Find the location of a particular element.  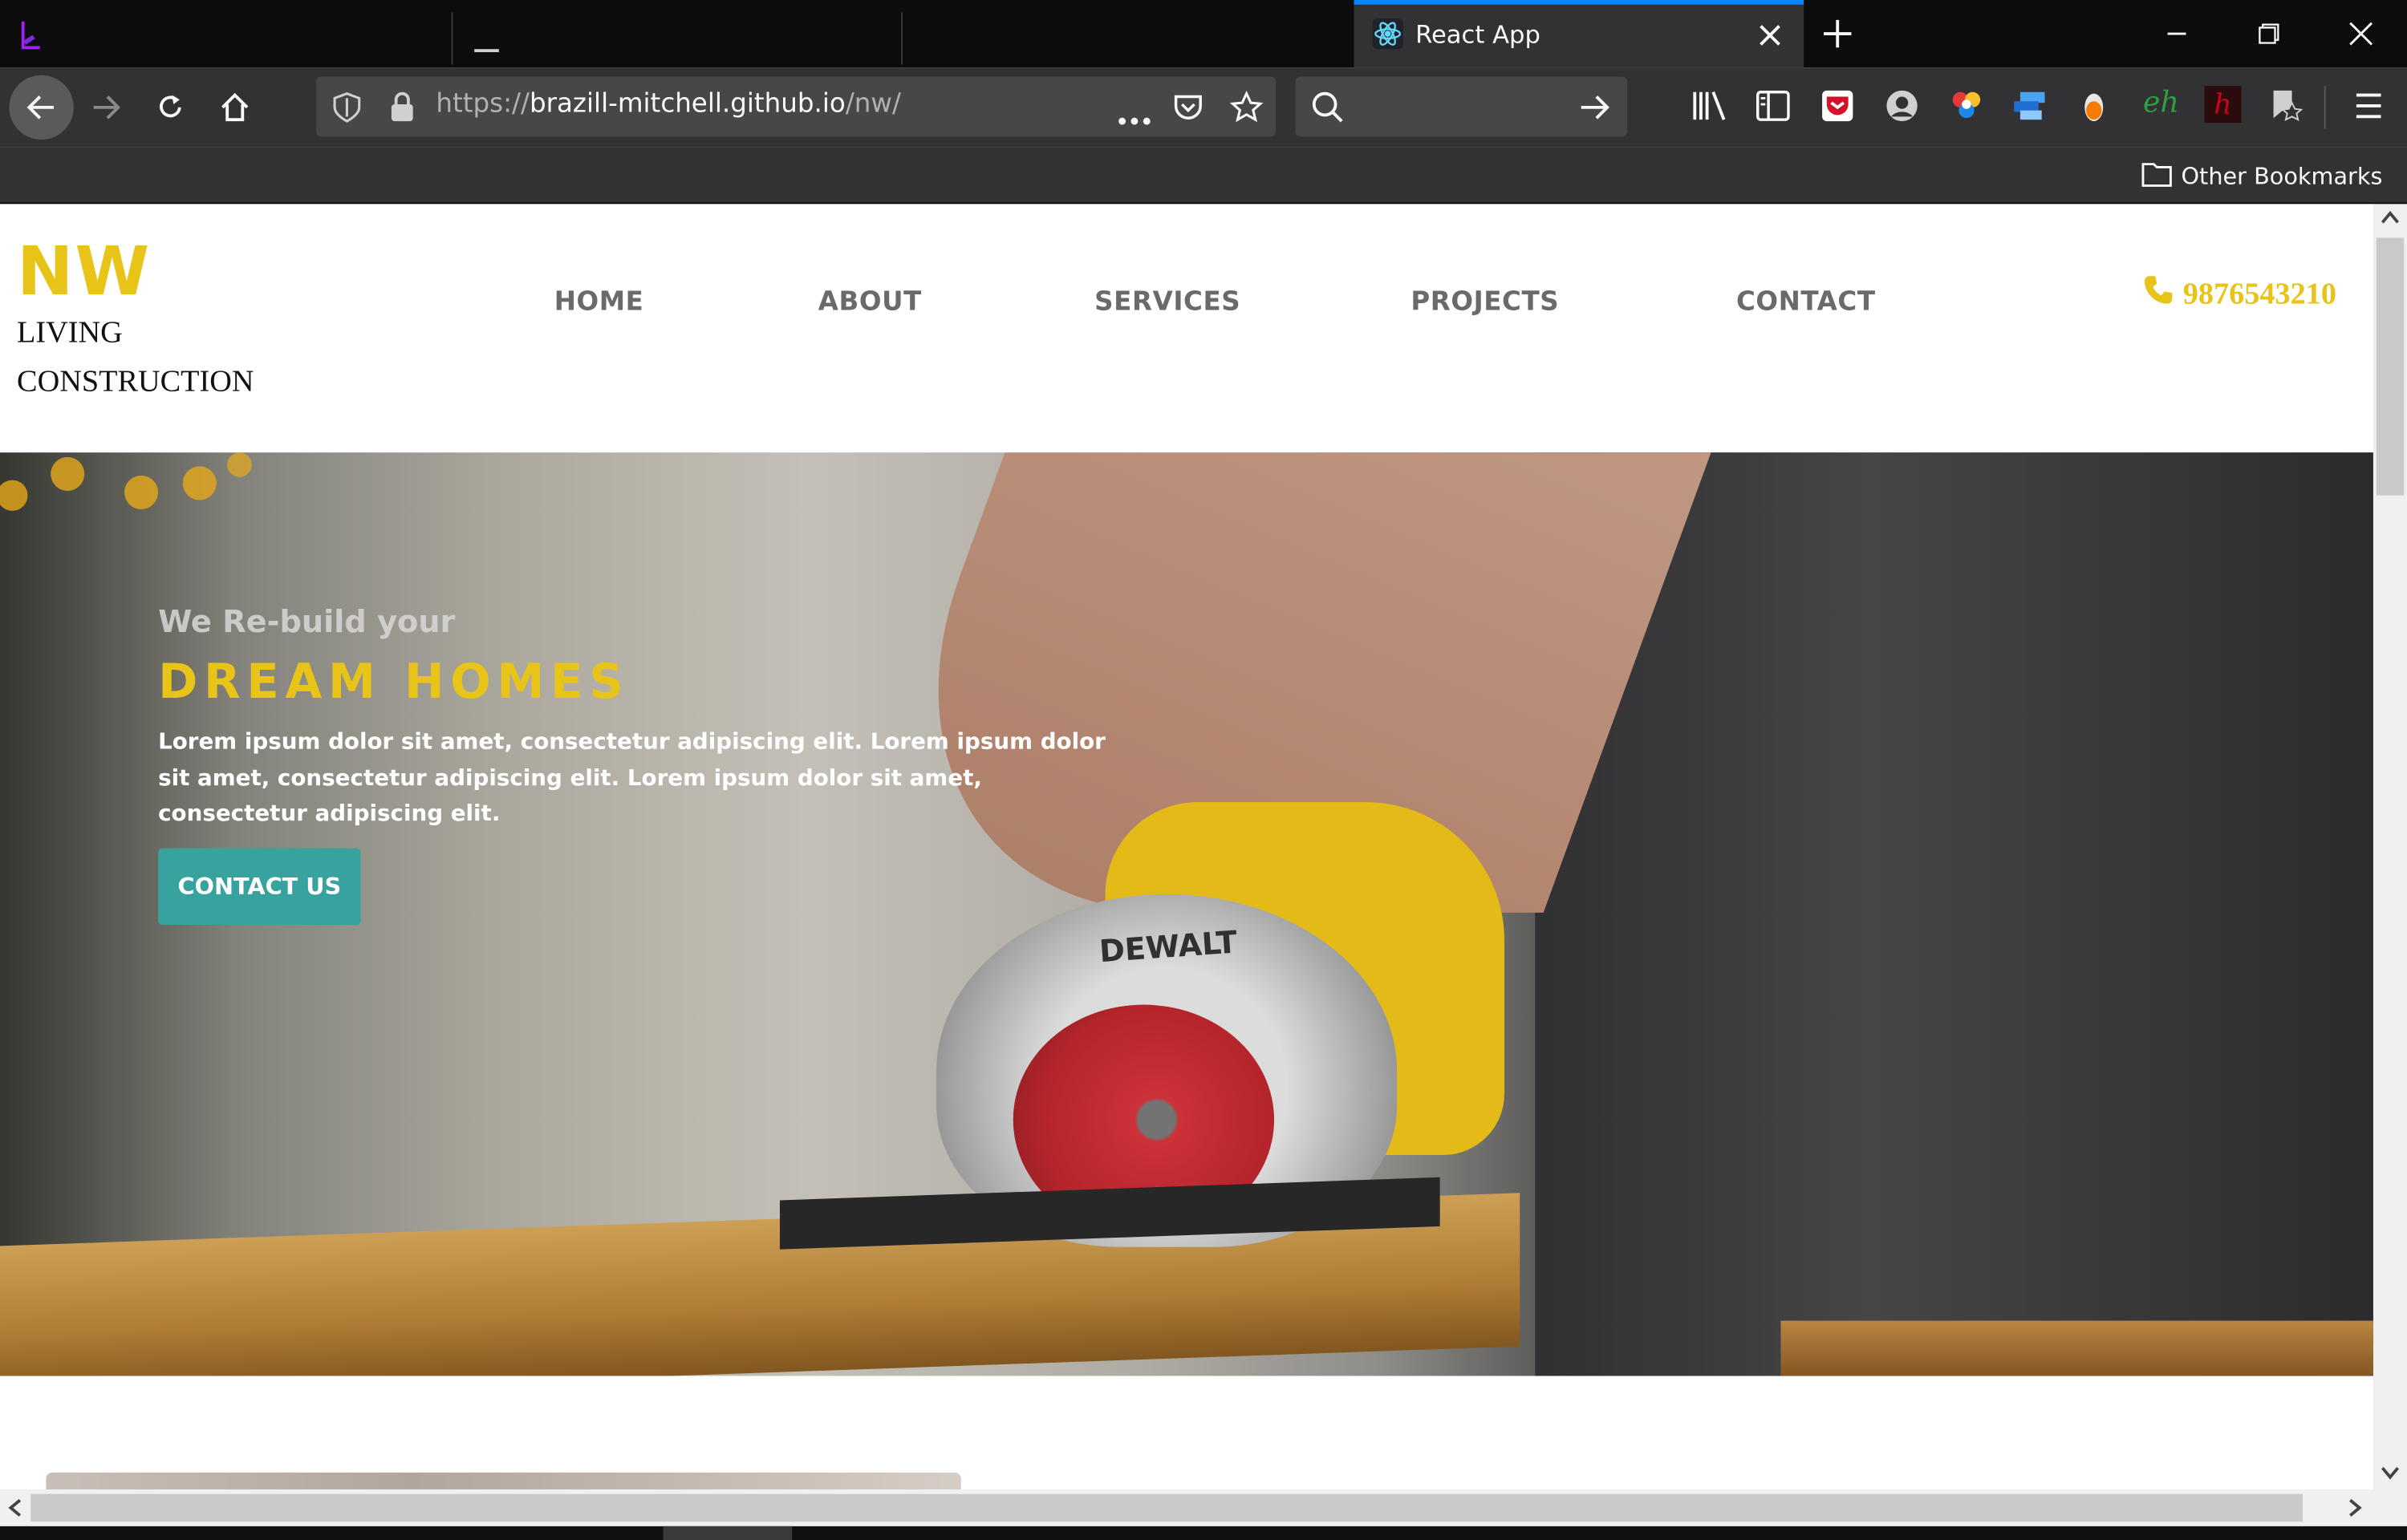

phone-icon is located at coordinates (2158, 294).